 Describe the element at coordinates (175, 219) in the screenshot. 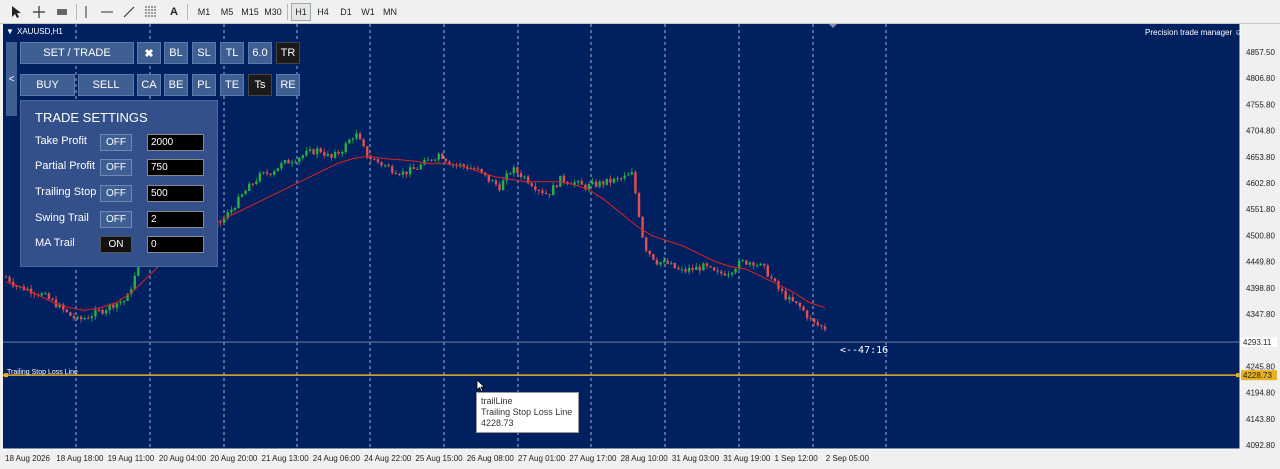

I see `swing-trail-input: 2` at that location.